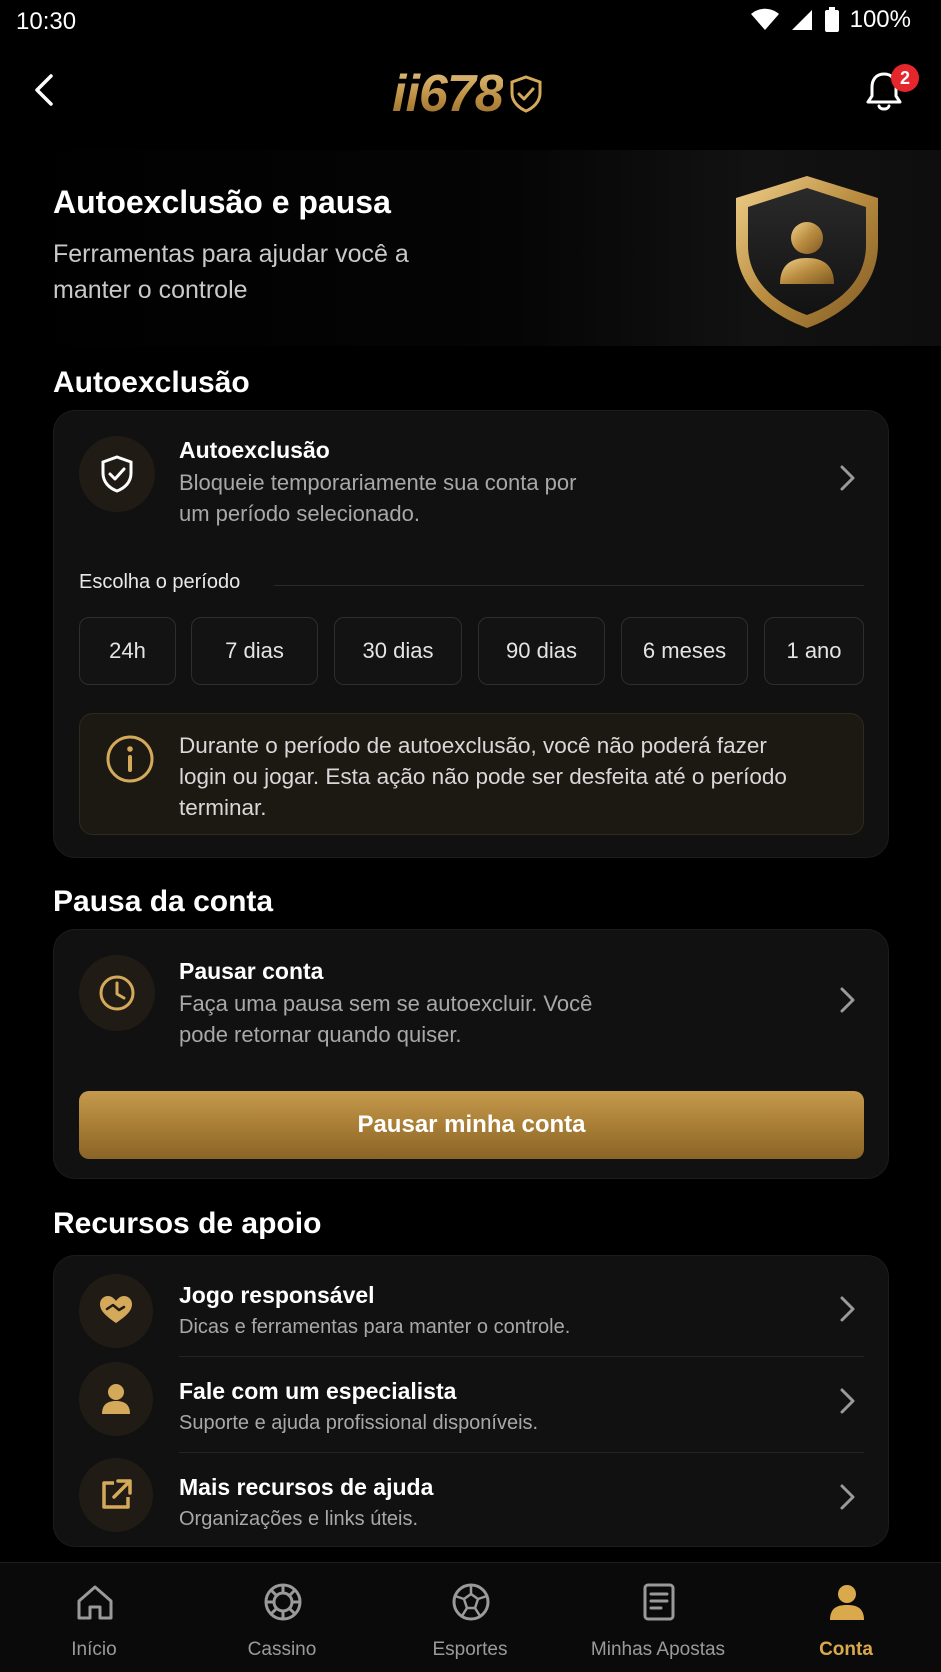 This screenshot has width=941, height=1672. I want to click on nav-label: Esportes, so click(470, 1649).